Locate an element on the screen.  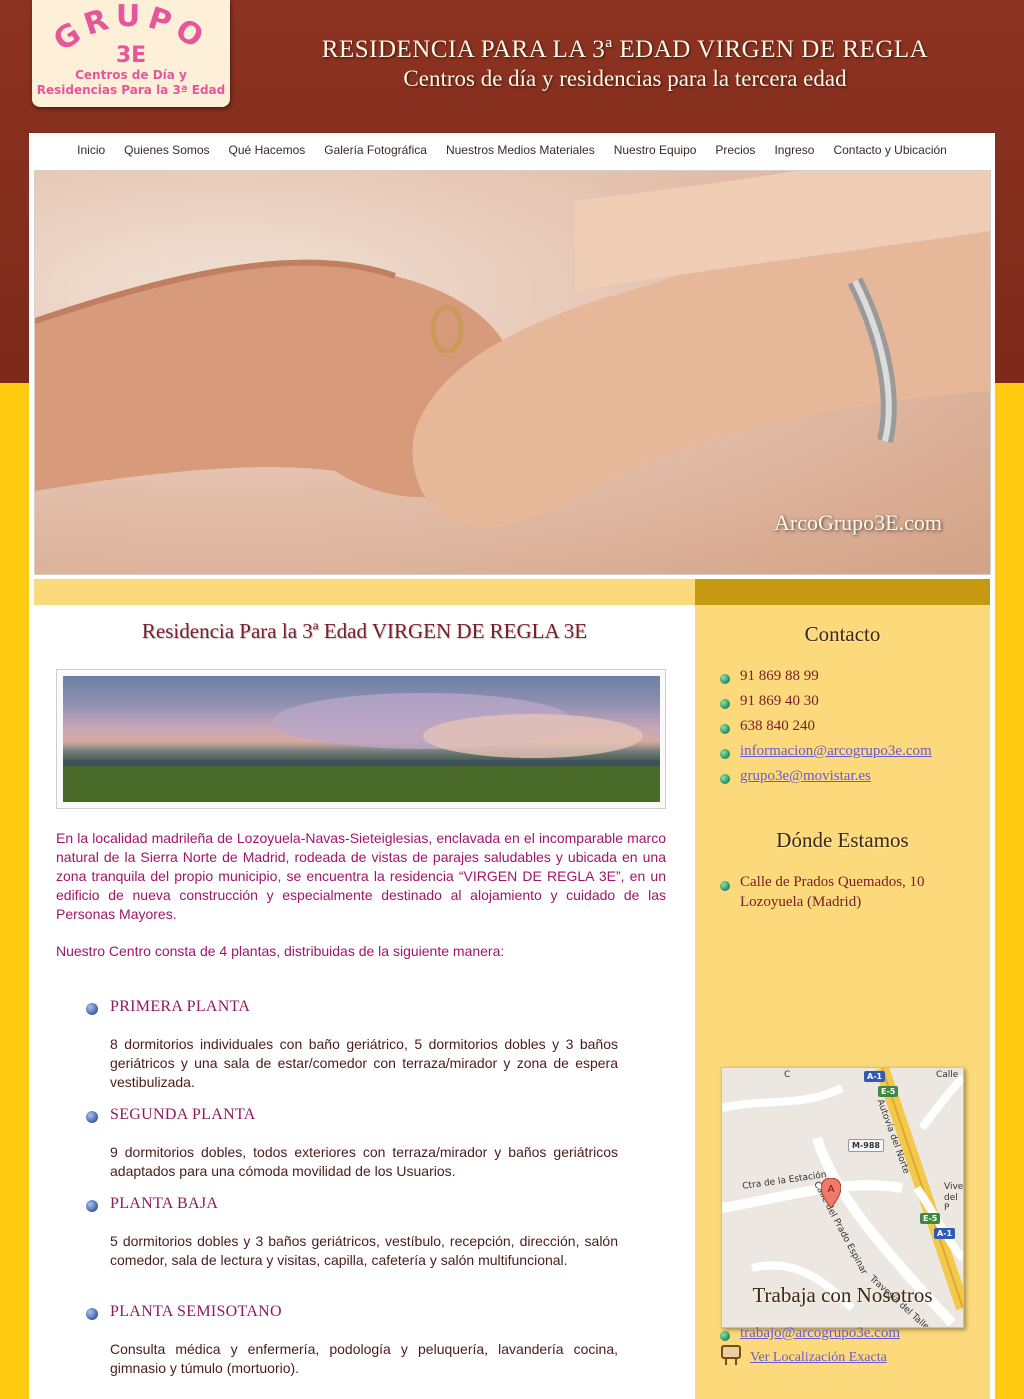
road-shield-e5-lower: E-5 is located at coordinates (930, 1218).